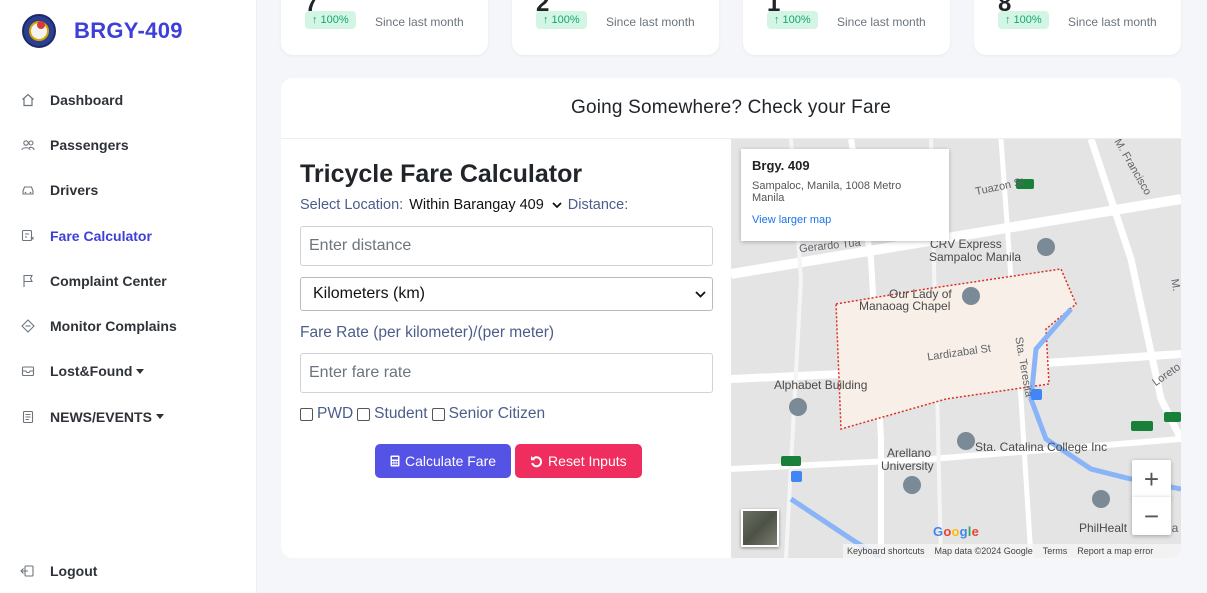 The height and width of the screenshot is (593, 1207). Describe the element at coordinates (1115, 551) in the screenshot. I see `report-map-error-link: Report a map error` at that location.